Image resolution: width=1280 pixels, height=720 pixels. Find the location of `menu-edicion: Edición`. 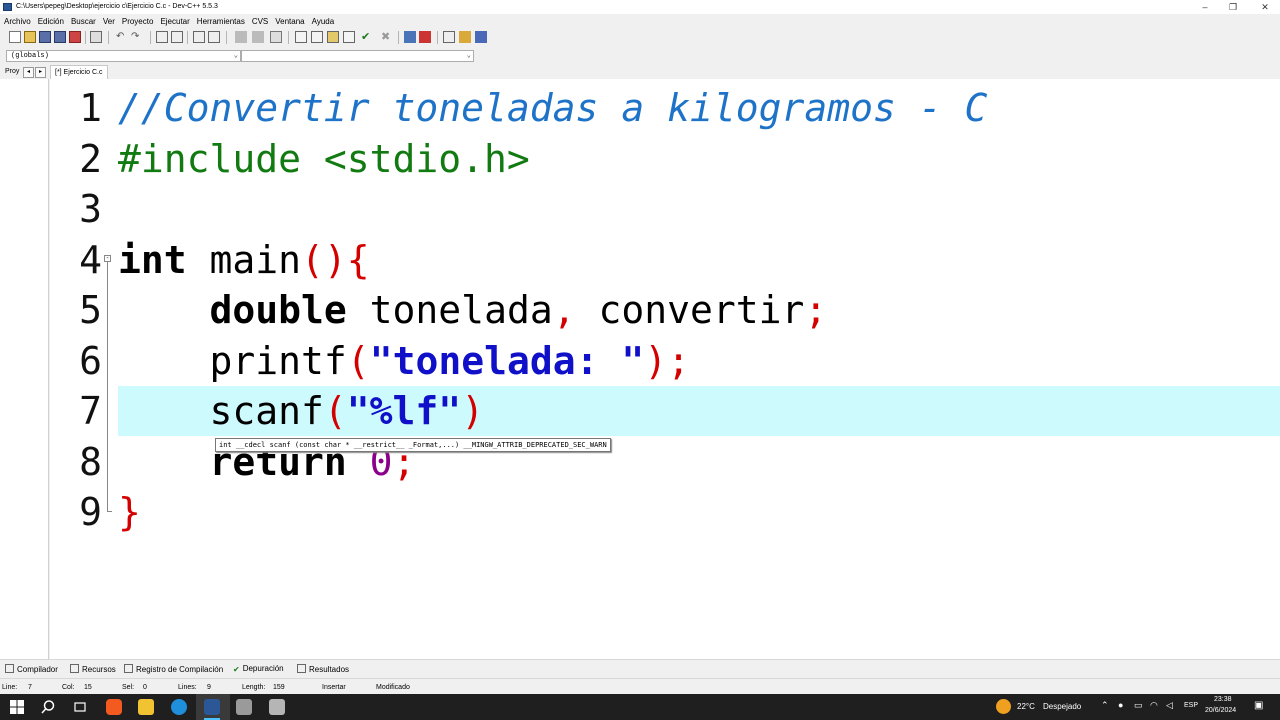

menu-edicion: Edición is located at coordinates (50, 20).